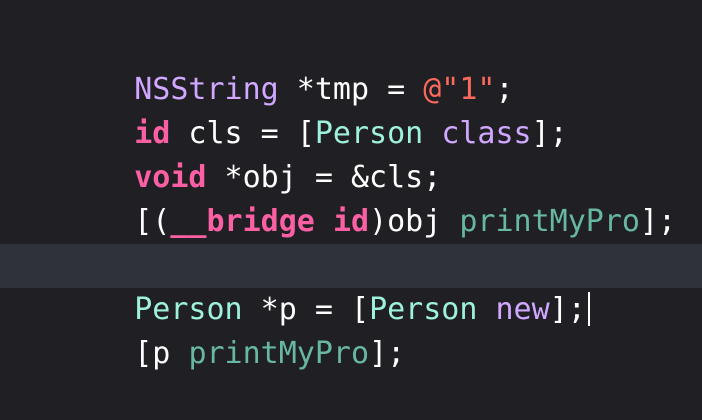 The width and height of the screenshot is (702, 420). Describe the element at coordinates (351, 221) in the screenshot. I see `keyword-token: id` at that location.